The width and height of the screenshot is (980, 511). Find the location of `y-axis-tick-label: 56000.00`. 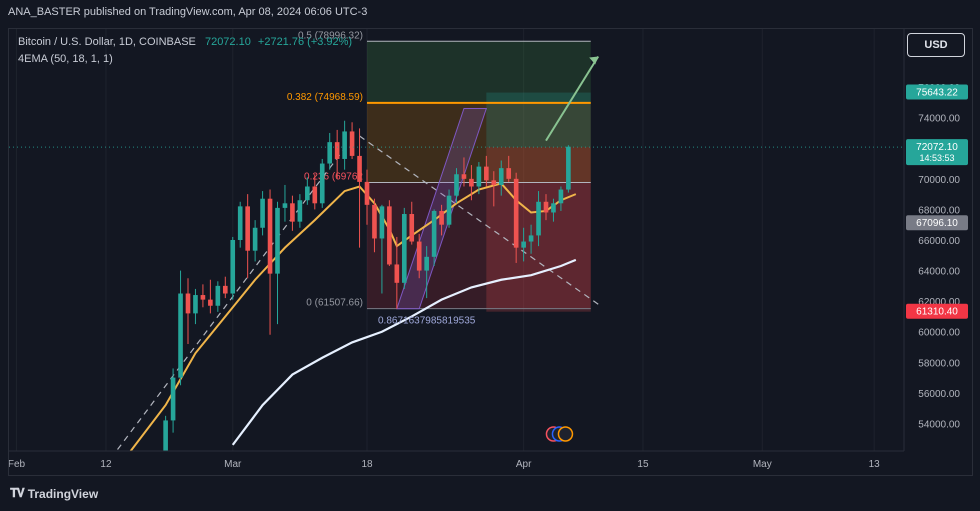

y-axis-tick-label: 56000.00 is located at coordinates (939, 394).